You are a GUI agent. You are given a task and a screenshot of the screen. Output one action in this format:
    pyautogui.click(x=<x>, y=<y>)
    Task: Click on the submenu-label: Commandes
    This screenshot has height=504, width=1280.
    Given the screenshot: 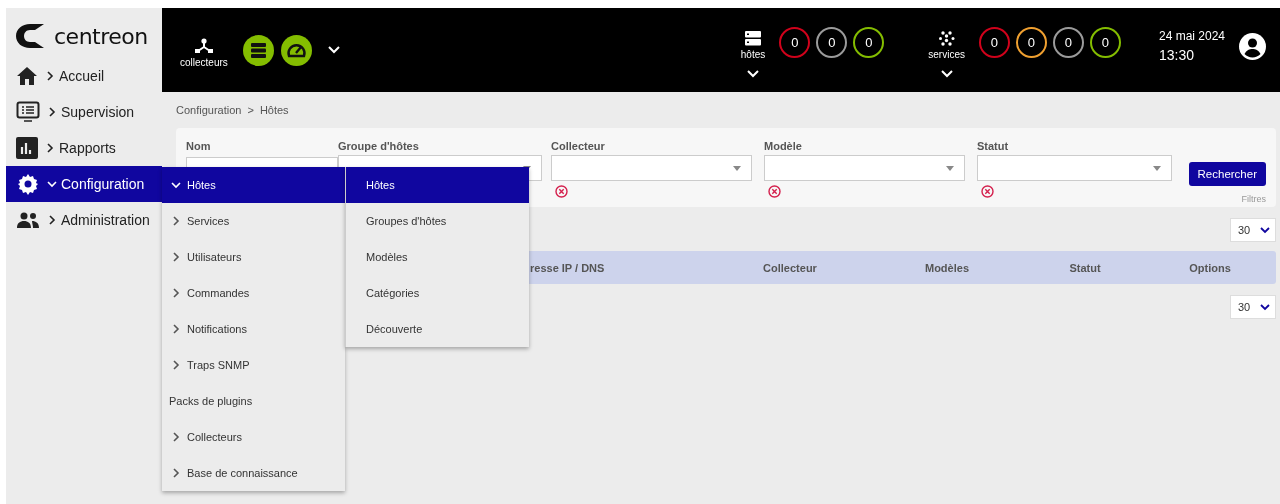 What is the action you would take?
    pyautogui.click(x=218, y=293)
    